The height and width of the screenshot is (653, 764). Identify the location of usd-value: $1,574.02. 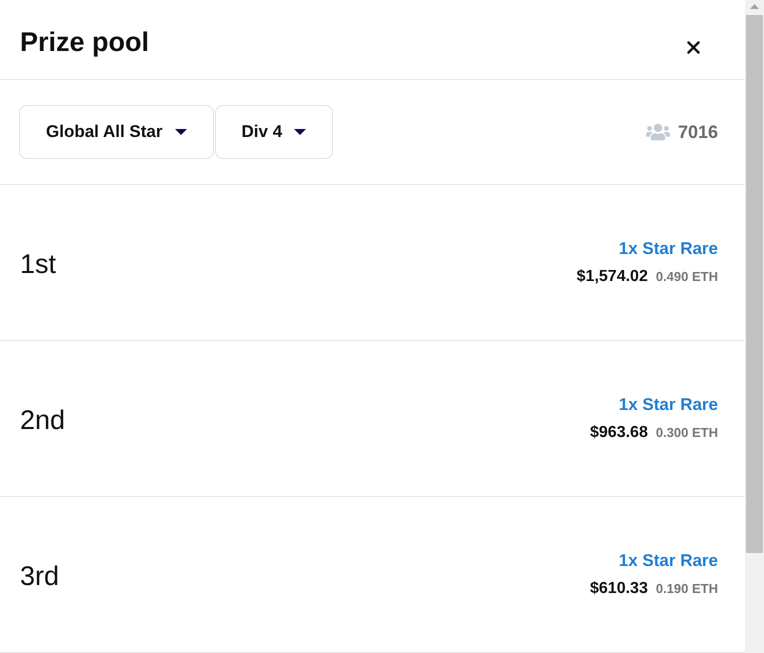
(612, 276).